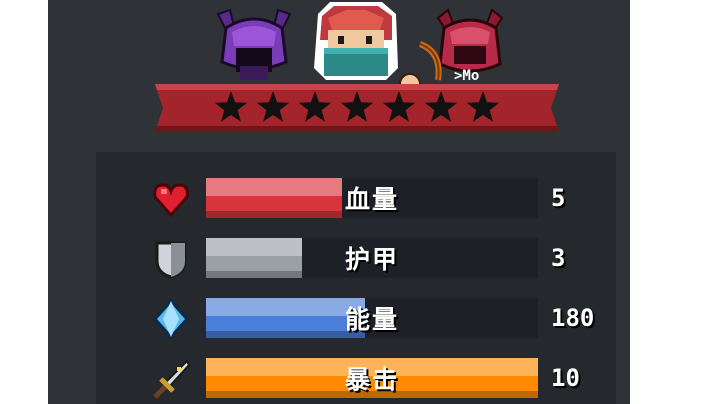 This screenshot has width=720, height=404. I want to click on stat-row-armor: 护甲 3, so click(356, 255).